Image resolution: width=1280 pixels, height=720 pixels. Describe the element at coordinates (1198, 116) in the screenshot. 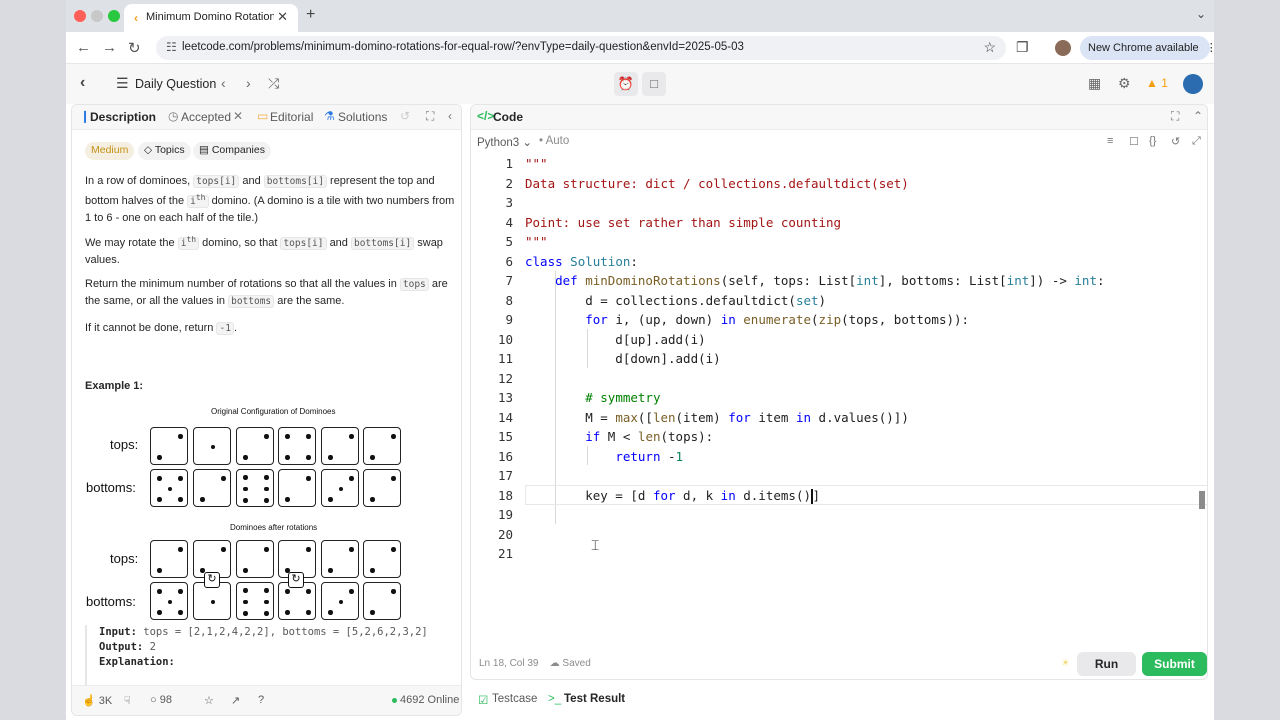

I see `collapse-code-icon: ⌃` at that location.